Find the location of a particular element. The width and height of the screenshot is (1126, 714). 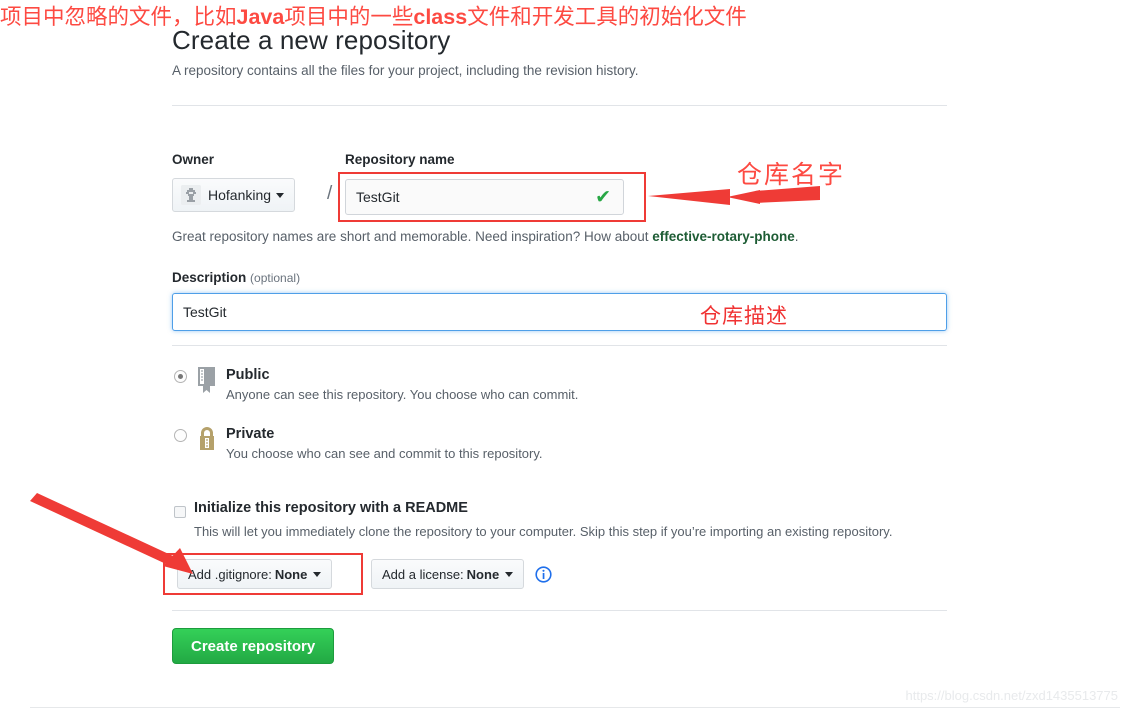

page-title: Create a new repository is located at coordinates (311, 40).